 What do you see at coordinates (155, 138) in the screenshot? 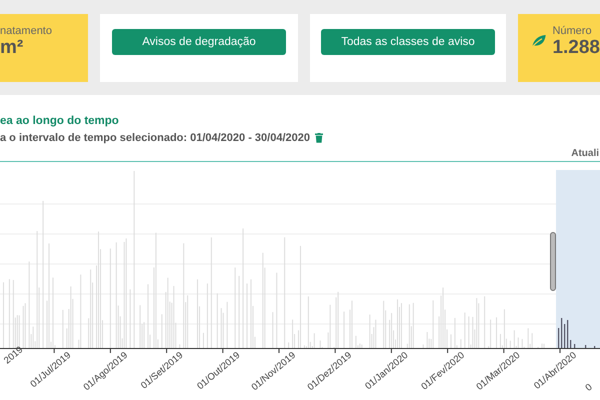
I see `interval-text: a o intervalo de tempo selecionado: 01/04/2020 - 30/04/2020` at bounding box center [155, 138].